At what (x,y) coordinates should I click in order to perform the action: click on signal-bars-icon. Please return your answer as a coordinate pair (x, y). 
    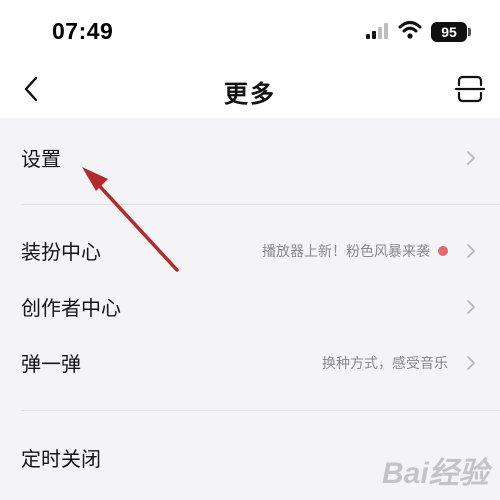
    Looking at the image, I should click on (377, 31).